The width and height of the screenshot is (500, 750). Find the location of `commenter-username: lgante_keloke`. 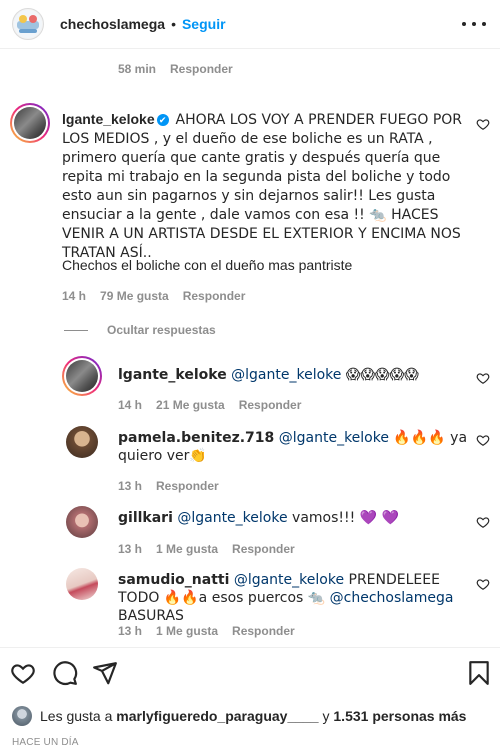

commenter-username: lgante_keloke is located at coordinates (108, 119).